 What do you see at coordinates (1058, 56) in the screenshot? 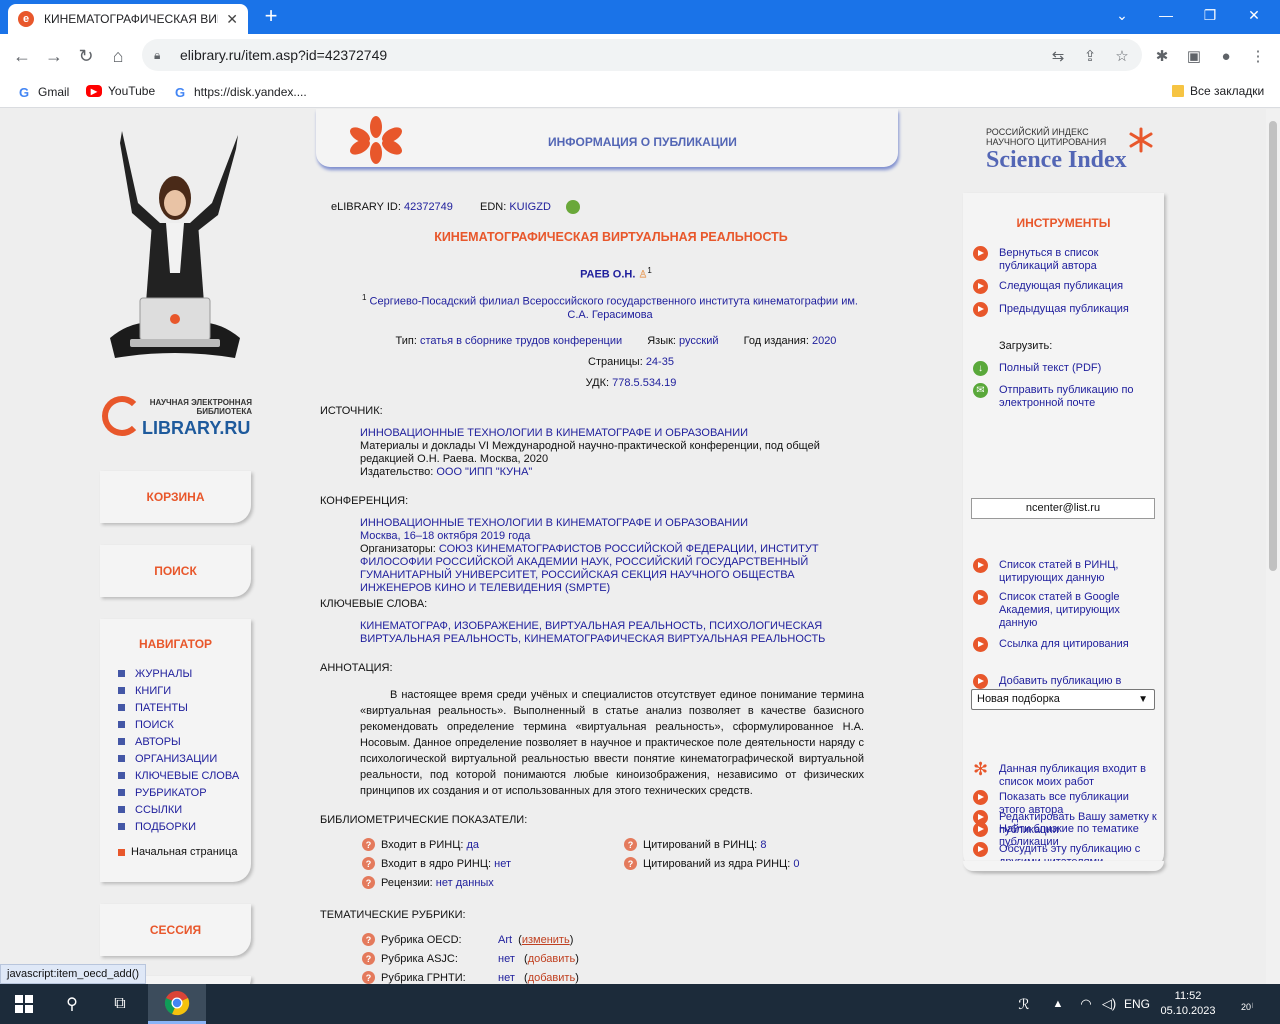
I see `translate-icon: ⇆` at bounding box center [1058, 56].